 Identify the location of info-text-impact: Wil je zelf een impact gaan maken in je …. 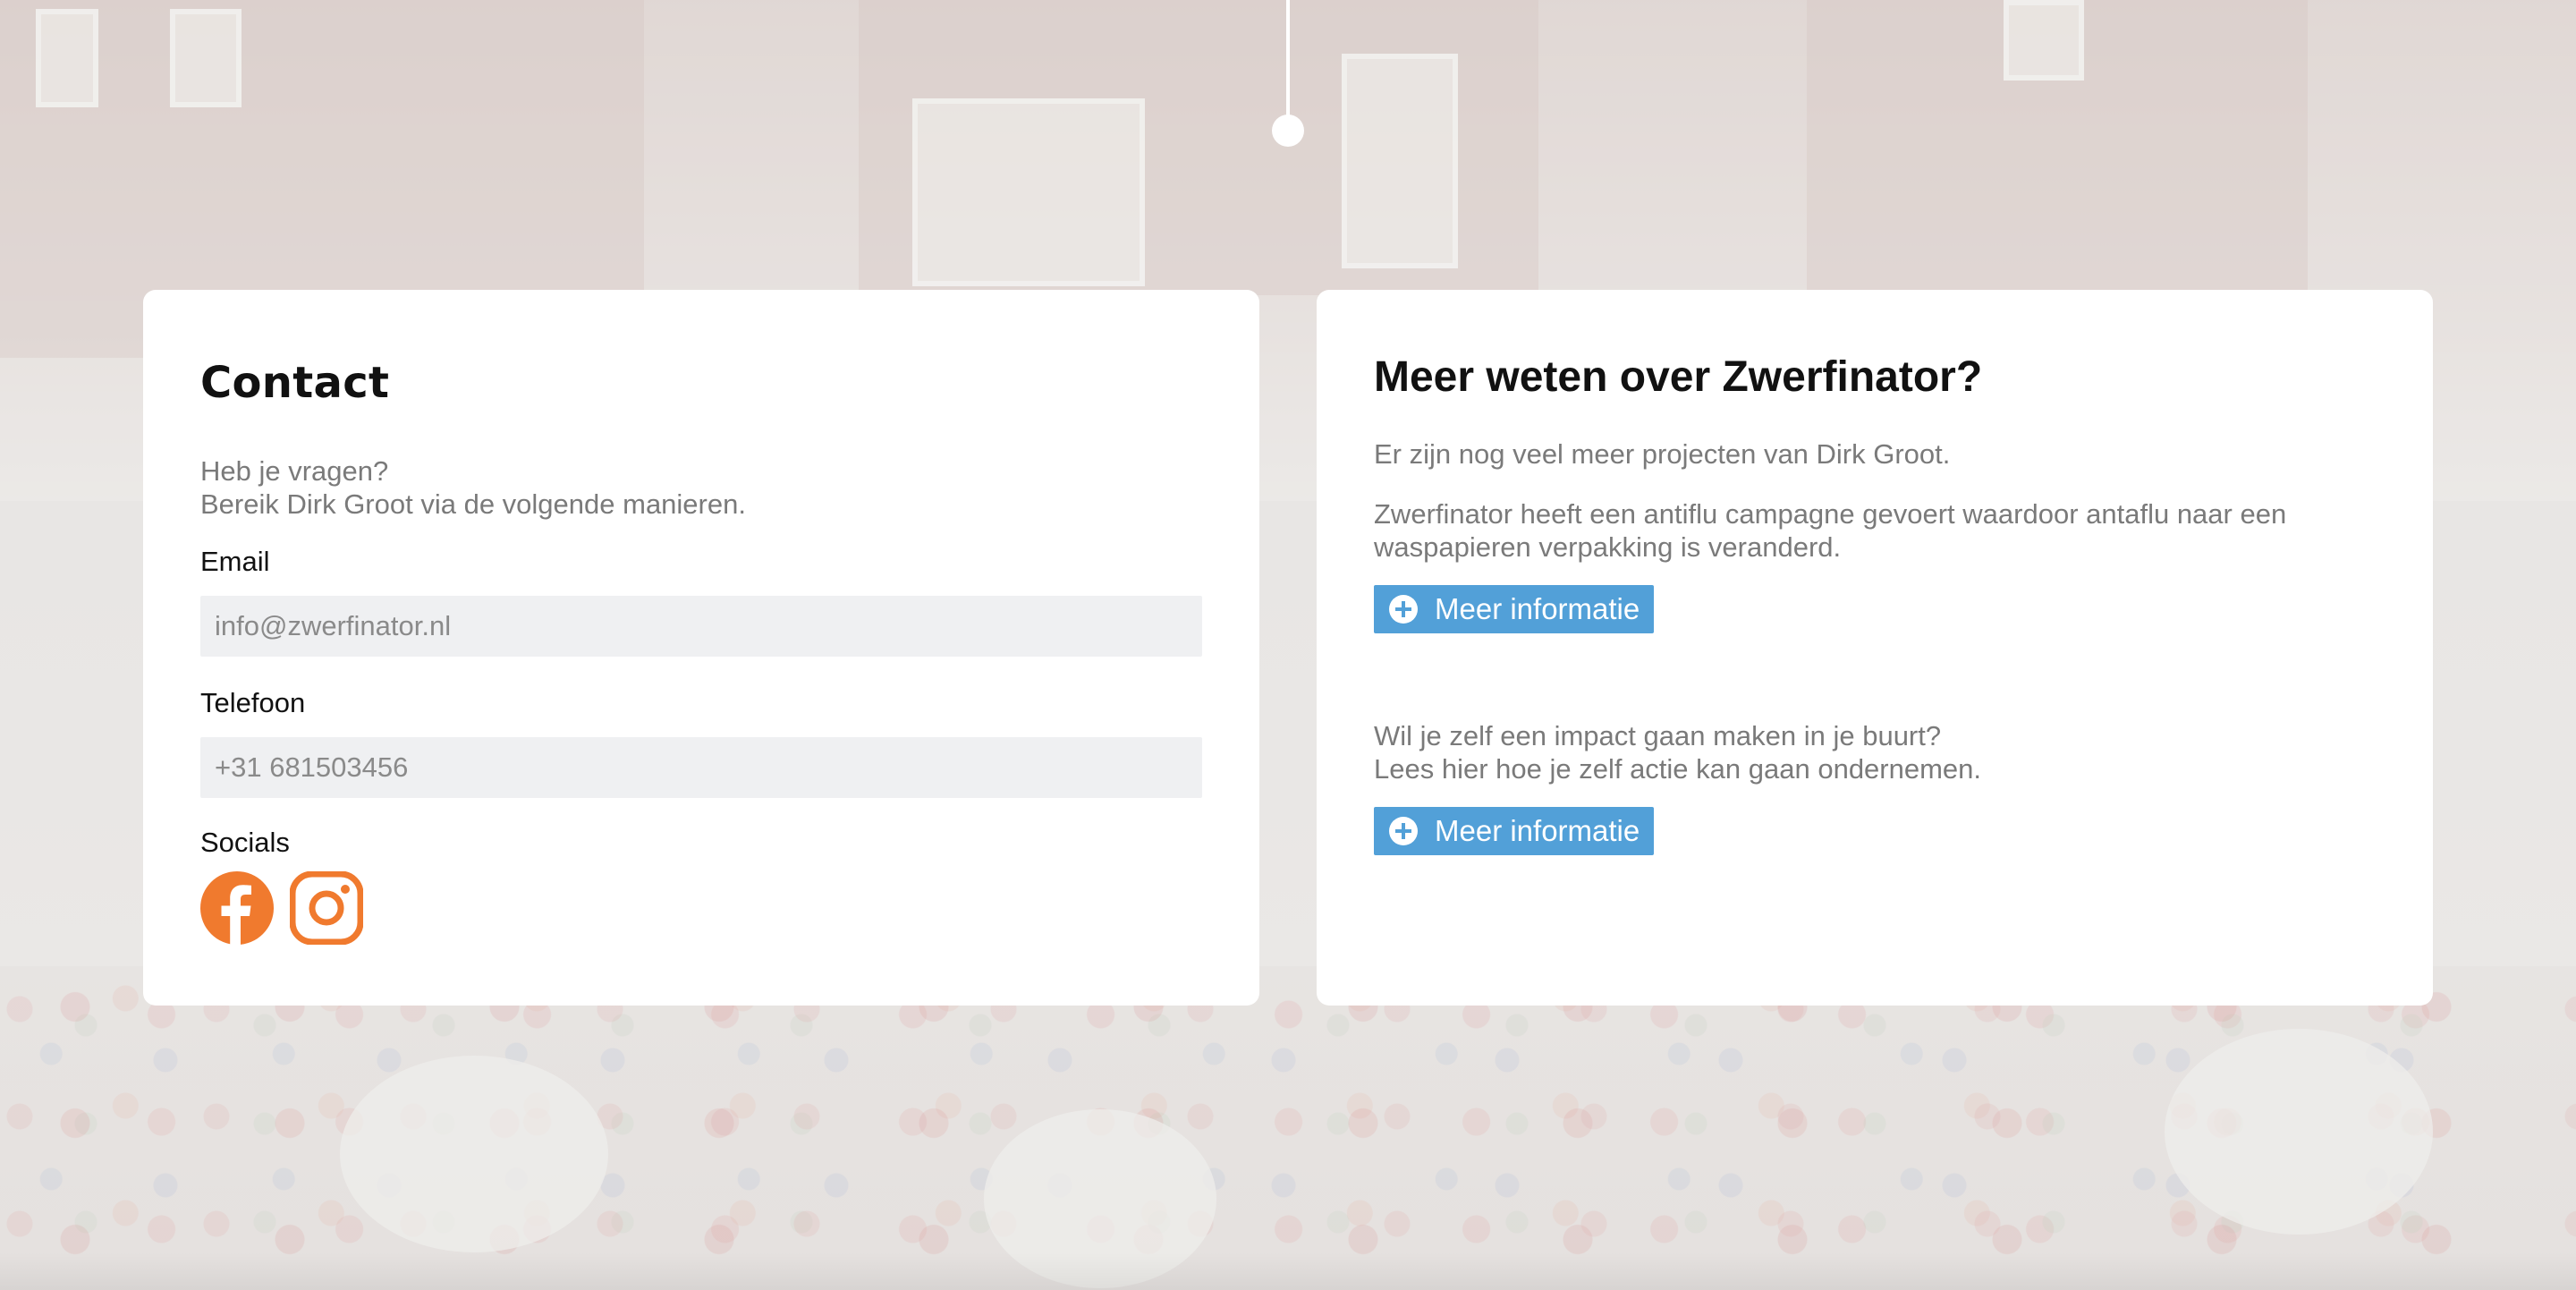
(1875, 752).